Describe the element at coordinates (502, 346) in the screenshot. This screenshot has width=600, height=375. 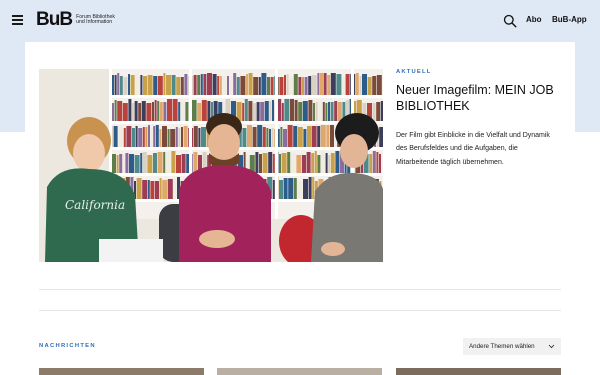
I see `topic-select-label: Andere Themen wählen` at that location.